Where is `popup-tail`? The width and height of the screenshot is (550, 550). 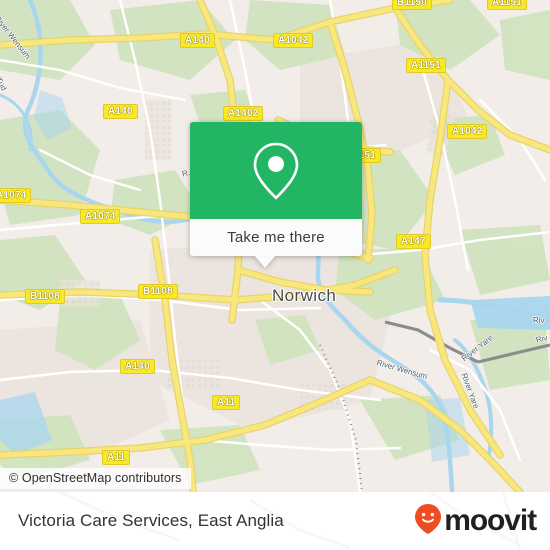 popup-tail is located at coordinates (265, 261).